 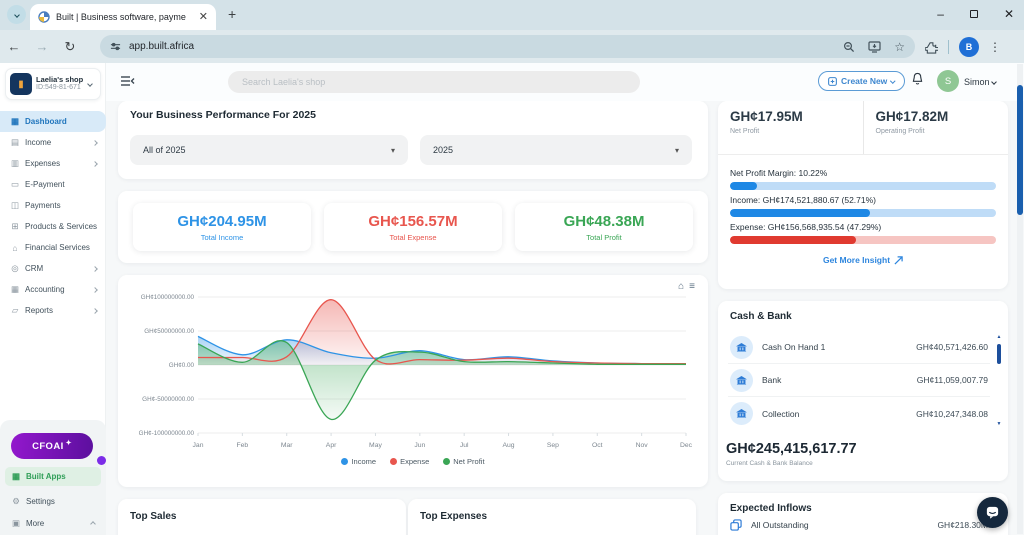 I want to click on window-minimize-button: –, so click(x=940, y=14).